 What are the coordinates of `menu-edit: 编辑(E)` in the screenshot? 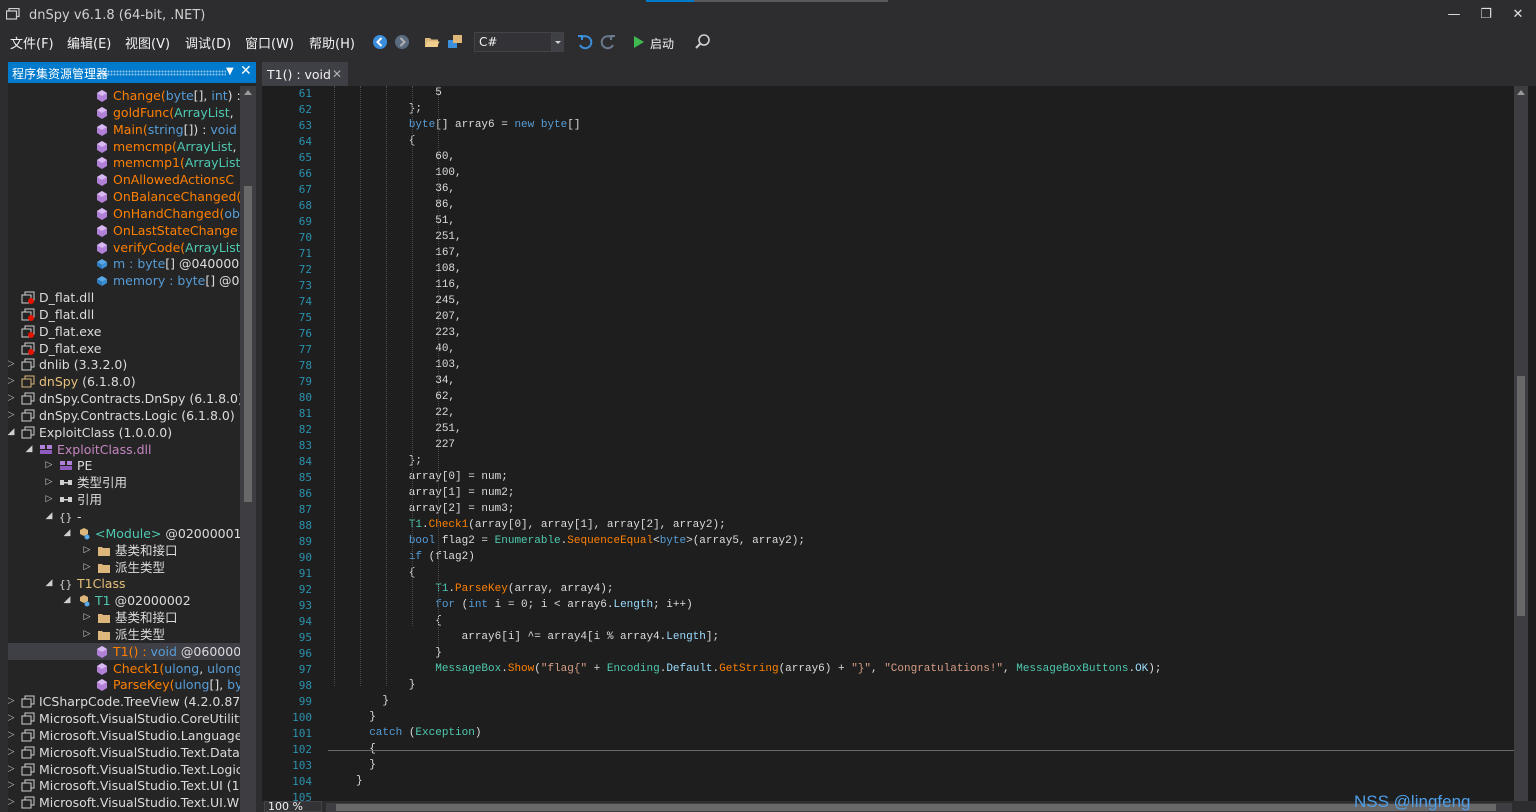 It's located at (89, 42).